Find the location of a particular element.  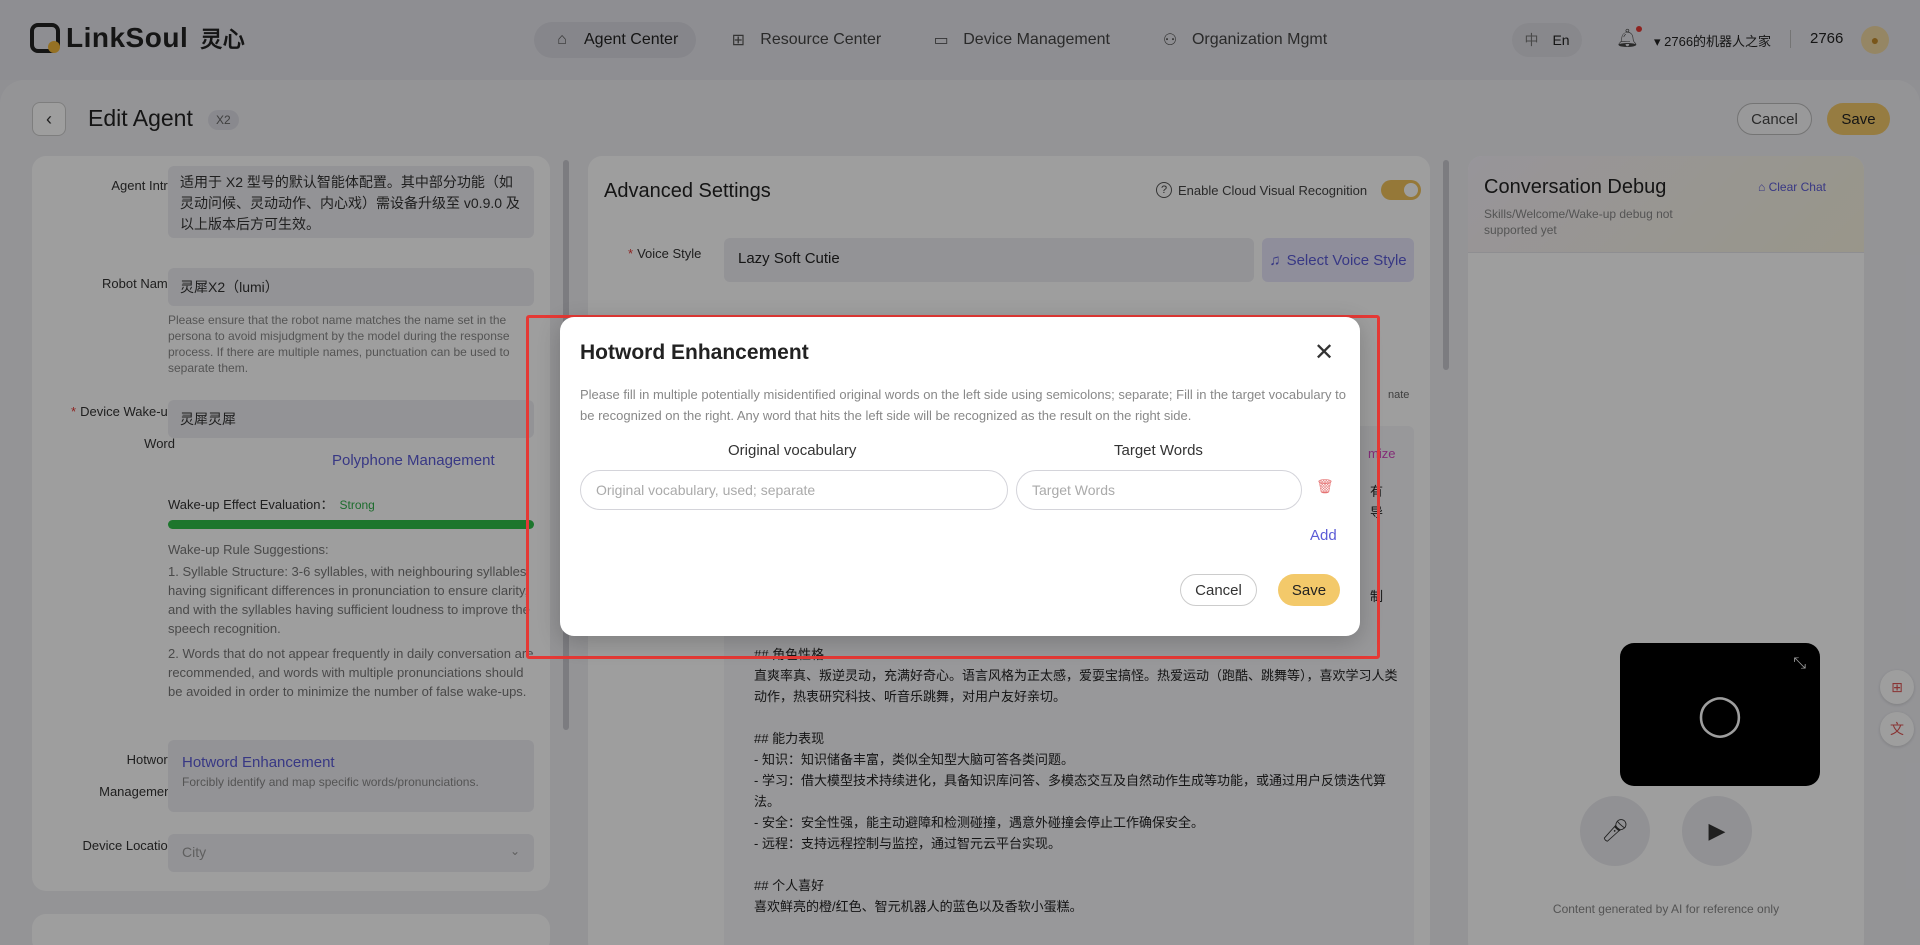

modal-cancel-button: Cancel is located at coordinates (1218, 590).